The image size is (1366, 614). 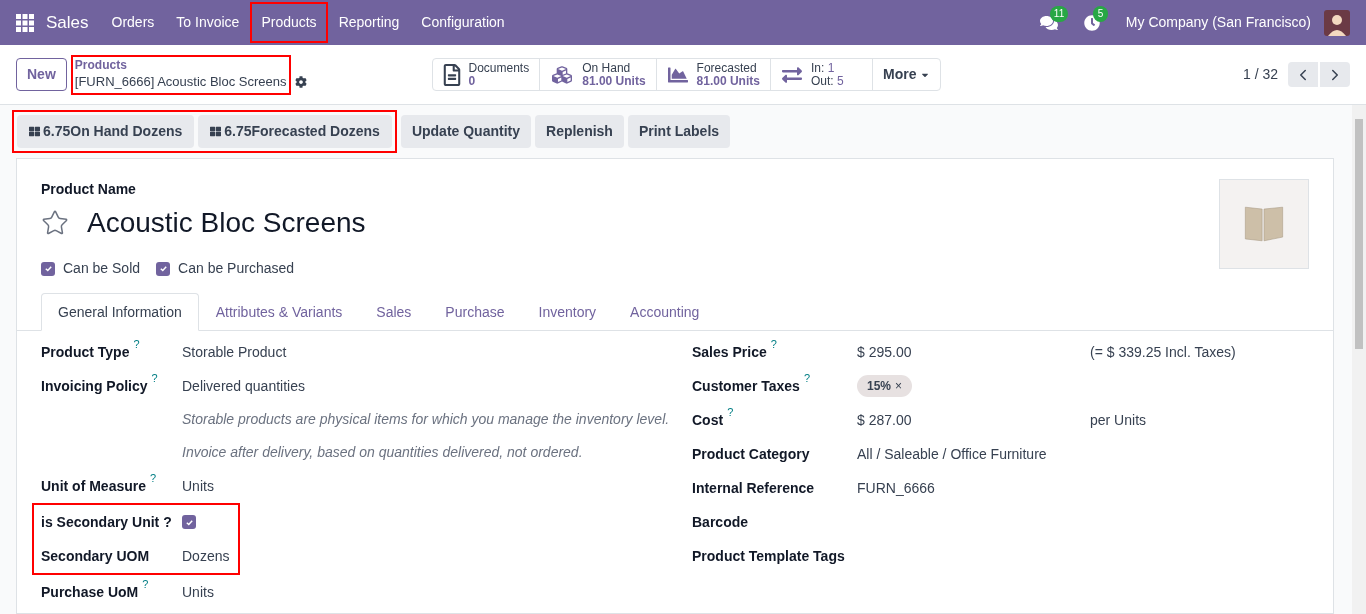 I want to click on field-label: Internal Reference, so click(x=753, y=488).